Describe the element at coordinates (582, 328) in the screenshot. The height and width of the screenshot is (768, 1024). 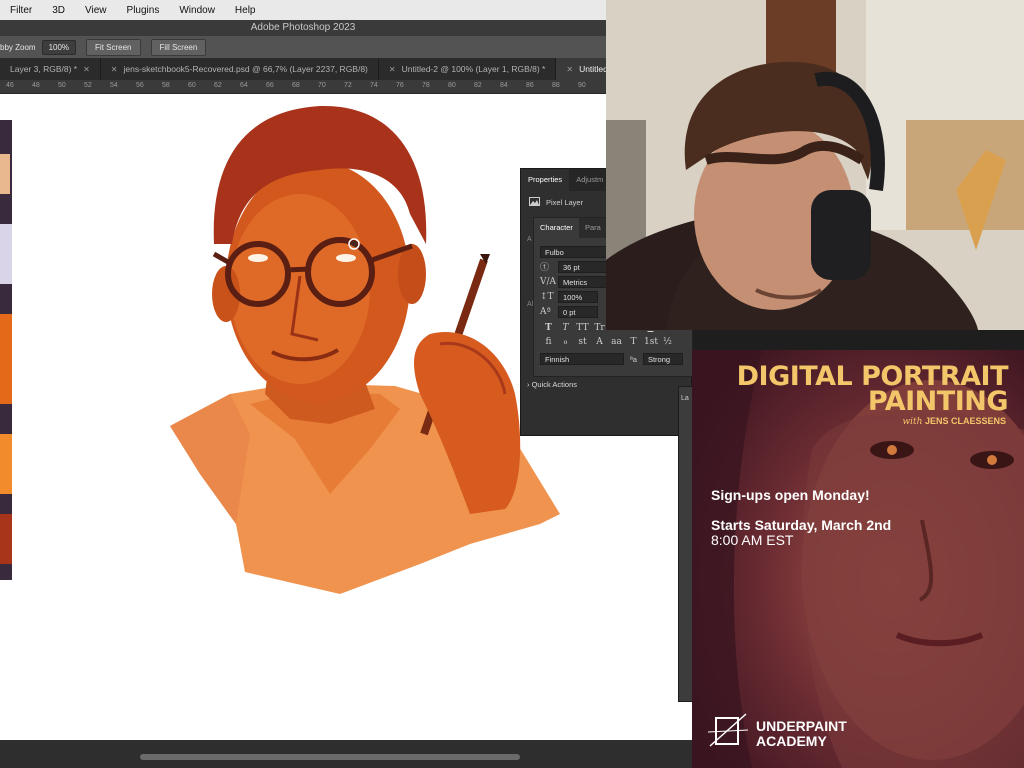
I see `all-caps-button: TT` at that location.